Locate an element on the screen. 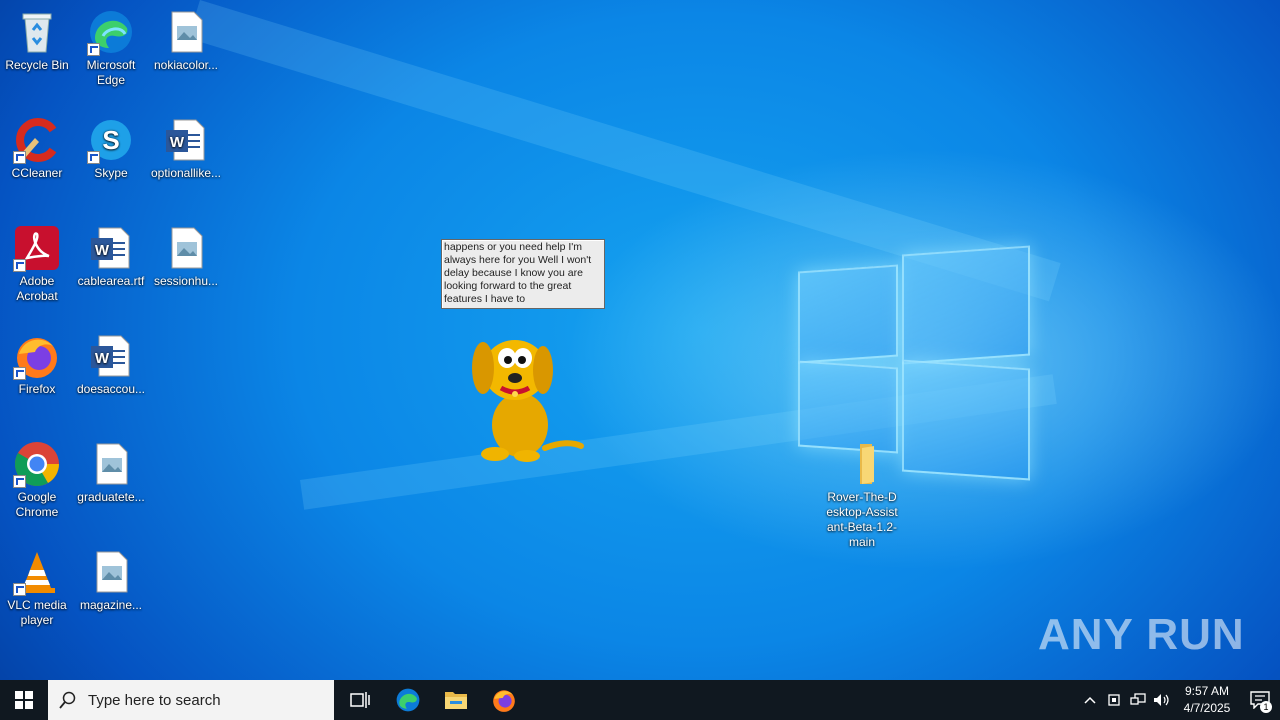 Image resolution: width=1280 pixels, height=720 pixels. recycle-bin-icon is located at coordinates (37, 32).